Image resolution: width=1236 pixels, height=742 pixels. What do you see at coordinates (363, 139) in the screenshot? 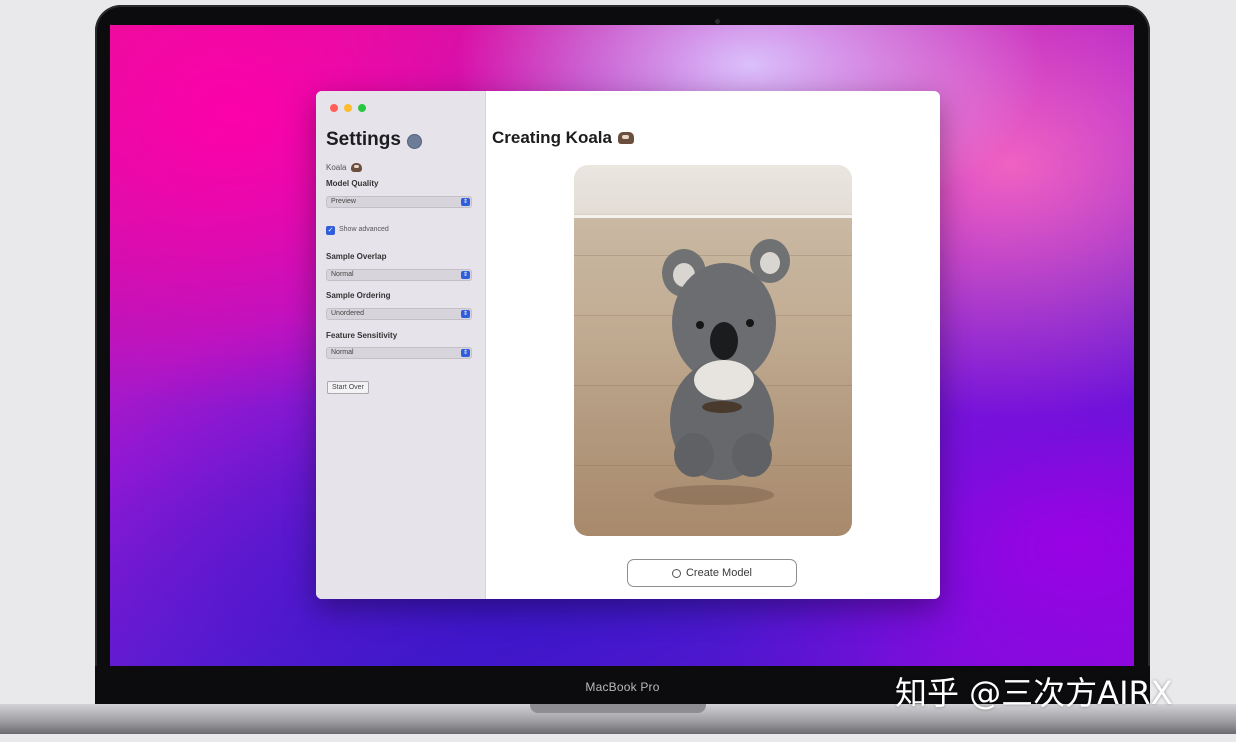
I see `settings-title-text: Settings` at bounding box center [363, 139].